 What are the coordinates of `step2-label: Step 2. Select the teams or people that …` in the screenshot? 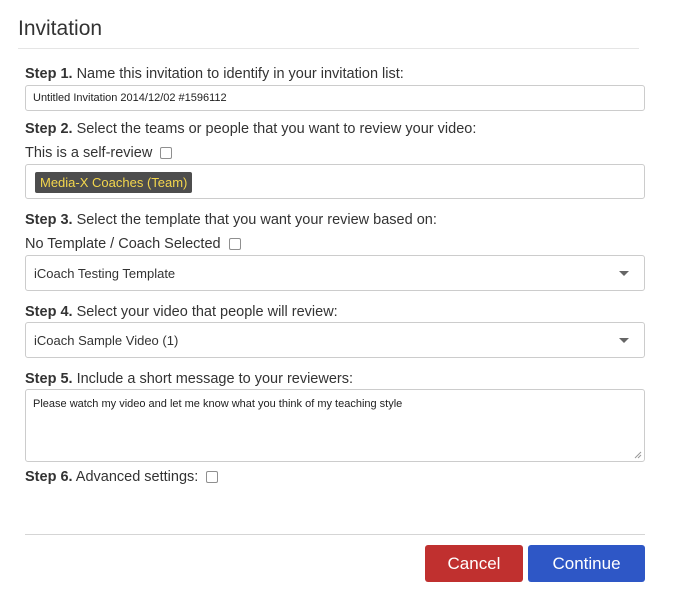 It's located at (250, 129).